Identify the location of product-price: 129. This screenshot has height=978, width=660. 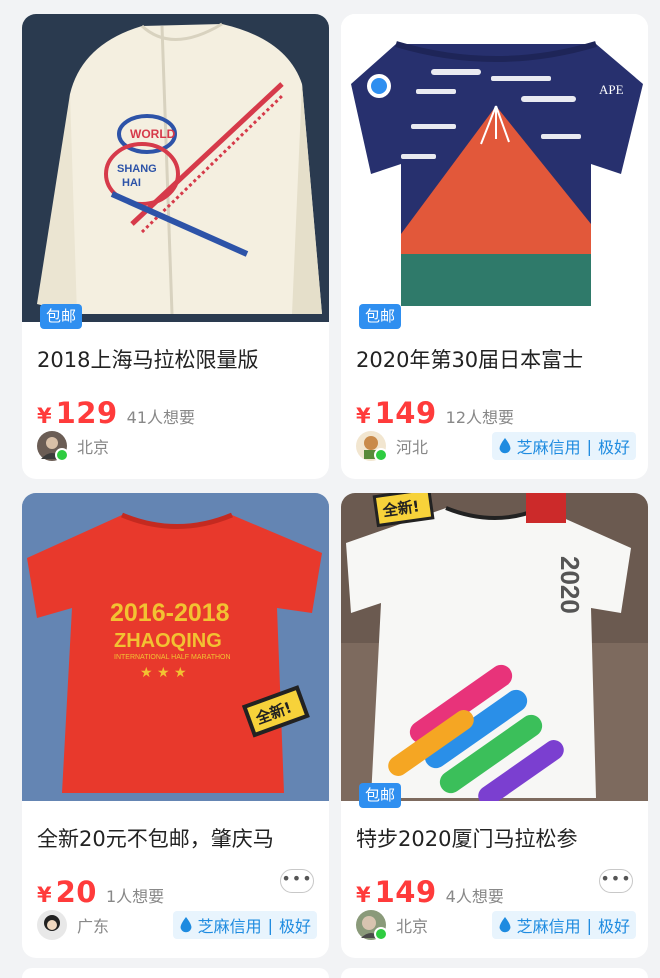
(86, 413).